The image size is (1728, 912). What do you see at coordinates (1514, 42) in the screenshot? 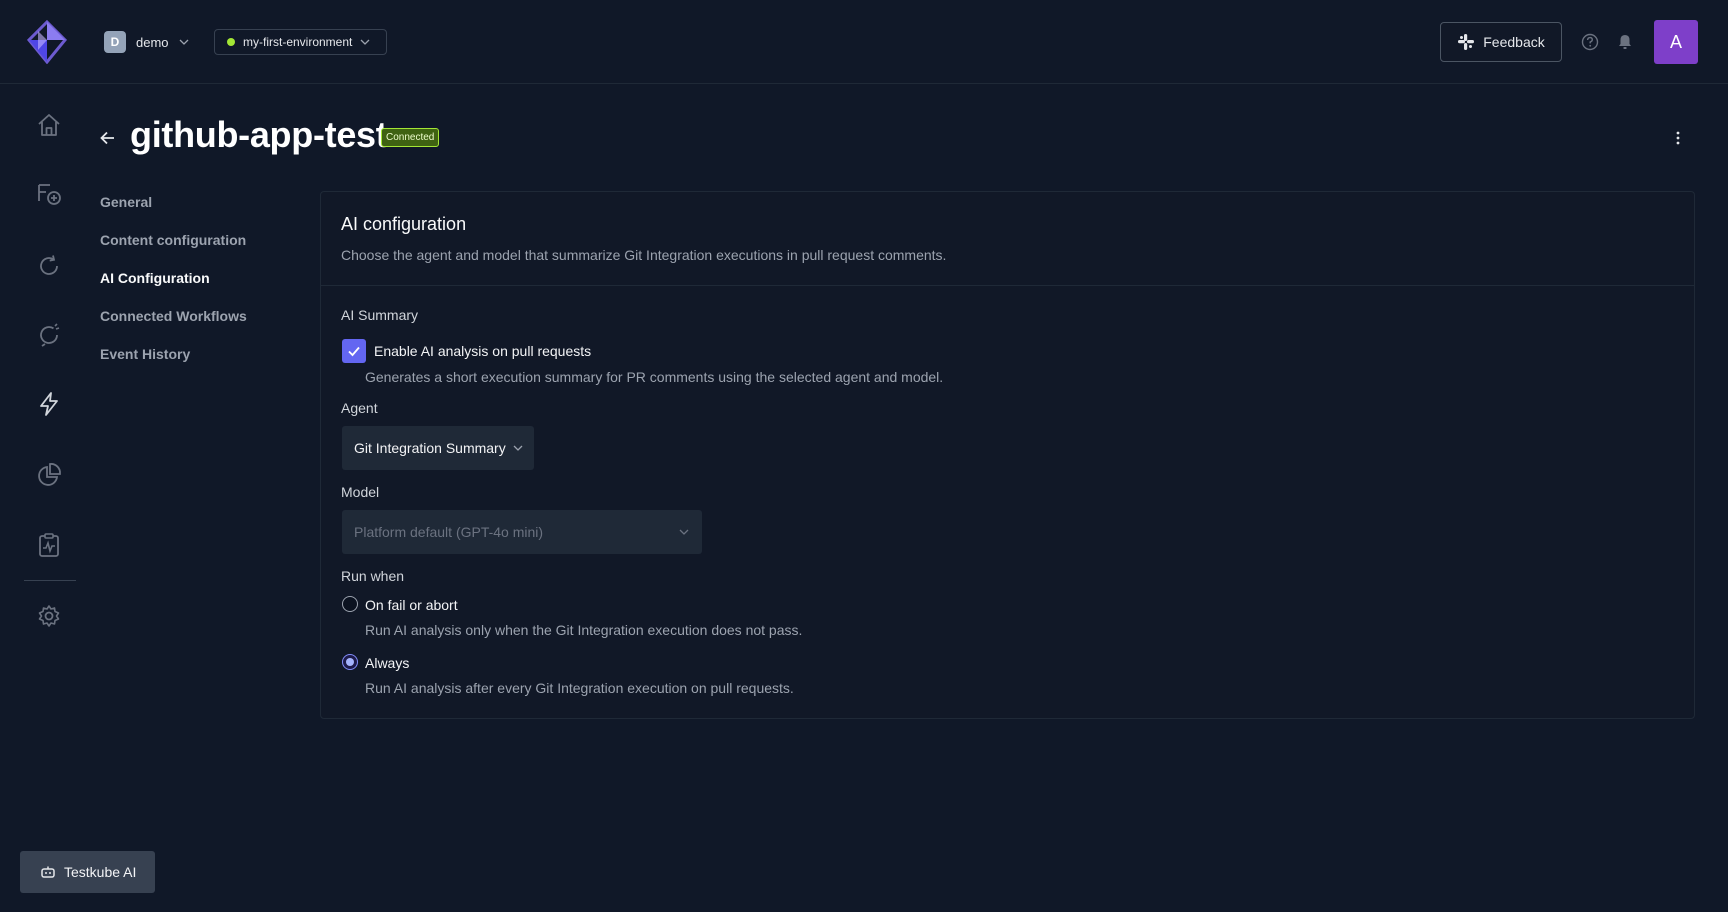
I see `feedback-label: Feedback` at bounding box center [1514, 42].